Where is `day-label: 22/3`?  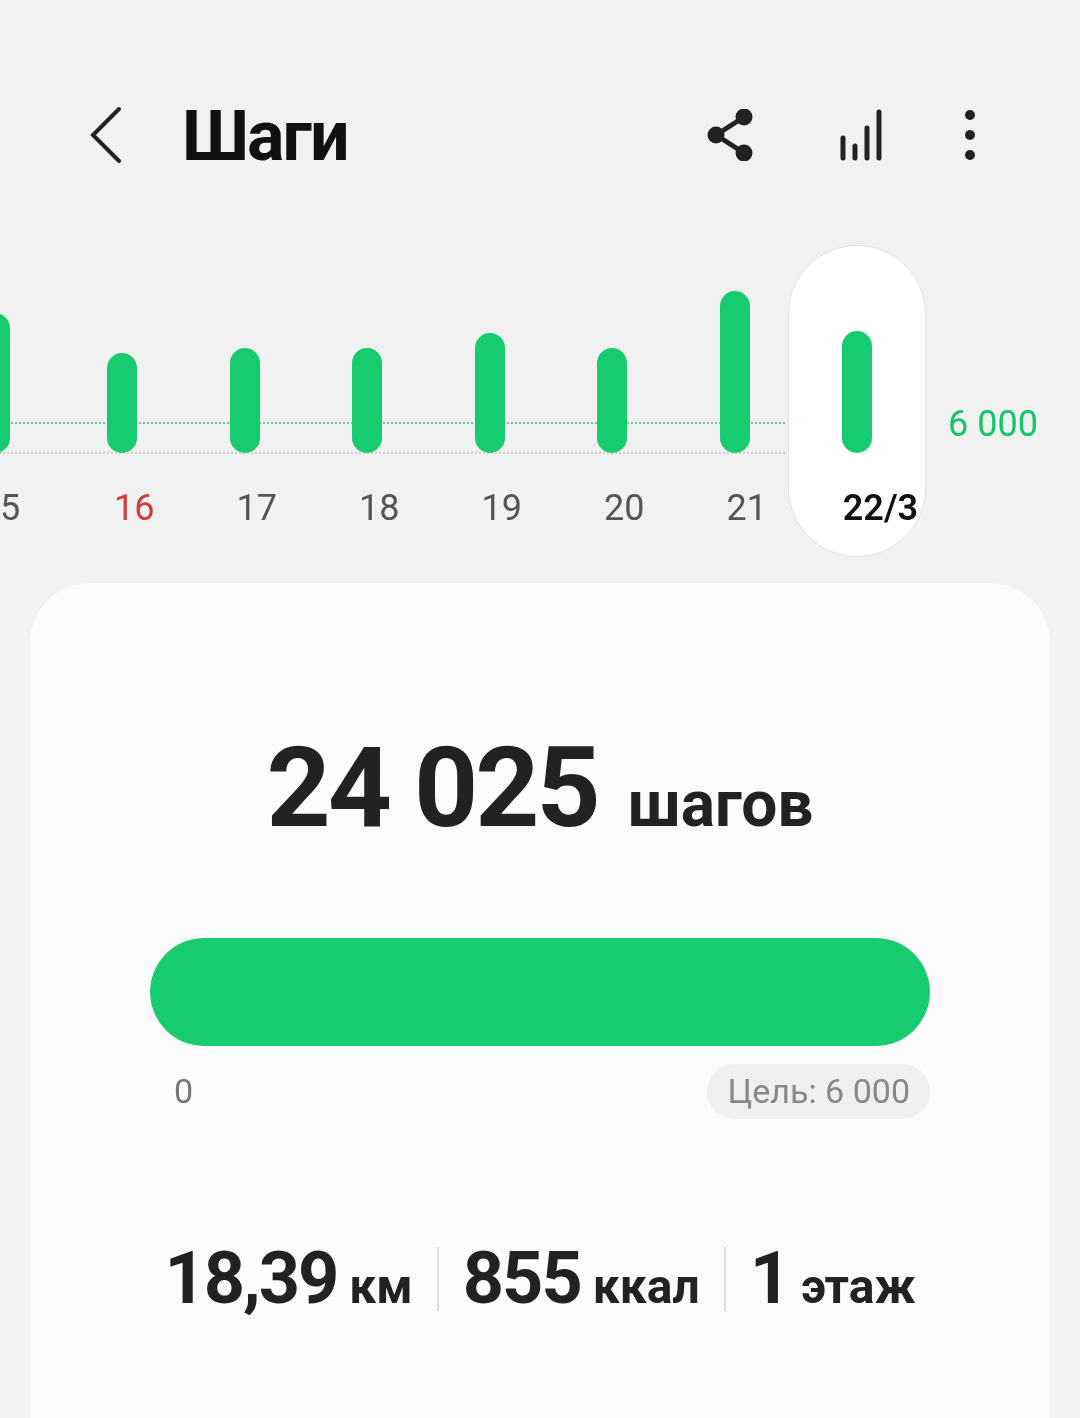 day-label: 22/3 is located at coordinates (880, 508).